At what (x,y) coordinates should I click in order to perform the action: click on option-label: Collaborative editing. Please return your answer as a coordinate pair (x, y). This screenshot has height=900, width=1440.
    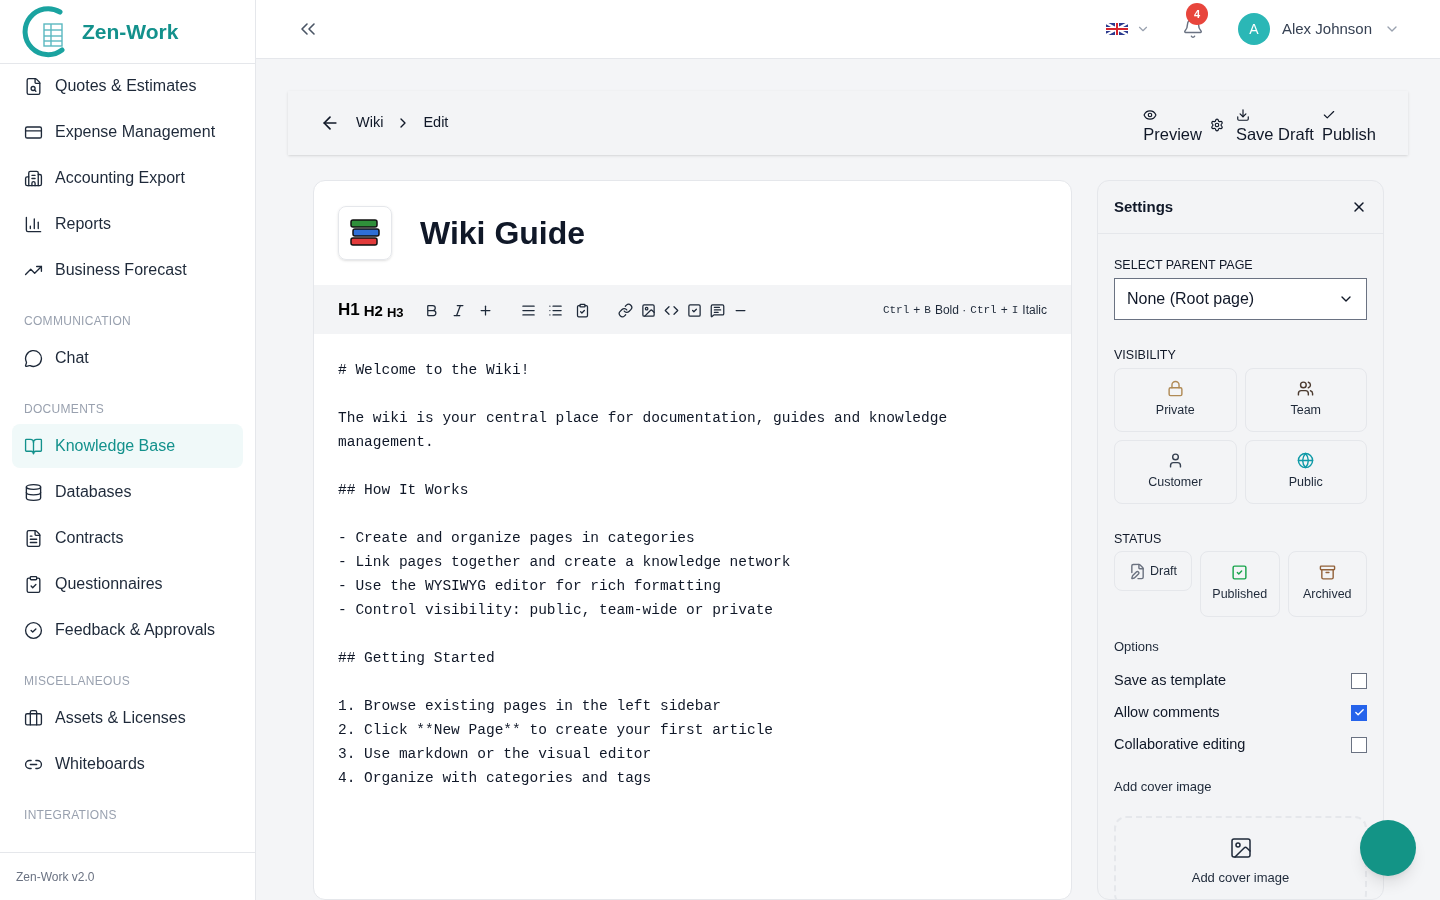
    Looking at the image, I should click on (1180, 744).